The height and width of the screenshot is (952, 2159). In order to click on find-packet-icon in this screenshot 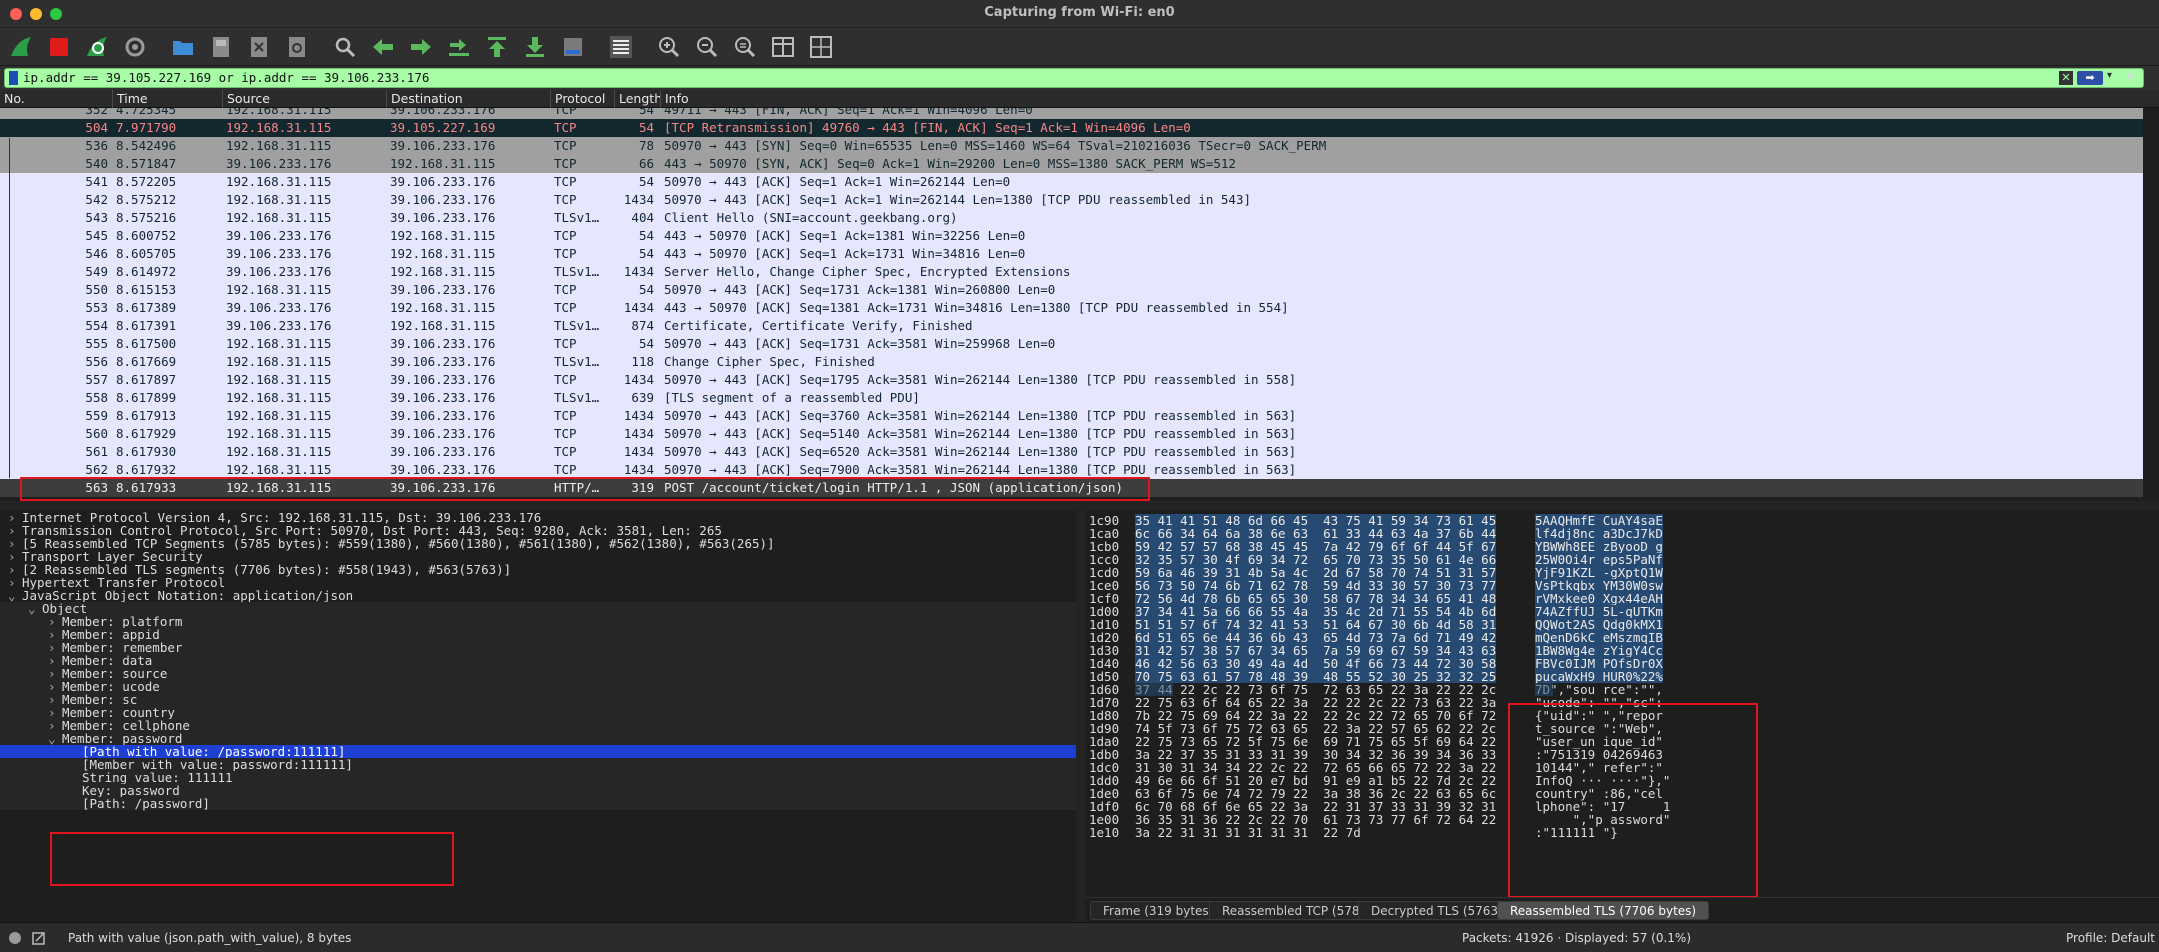, I will do `click(345, 47)`.